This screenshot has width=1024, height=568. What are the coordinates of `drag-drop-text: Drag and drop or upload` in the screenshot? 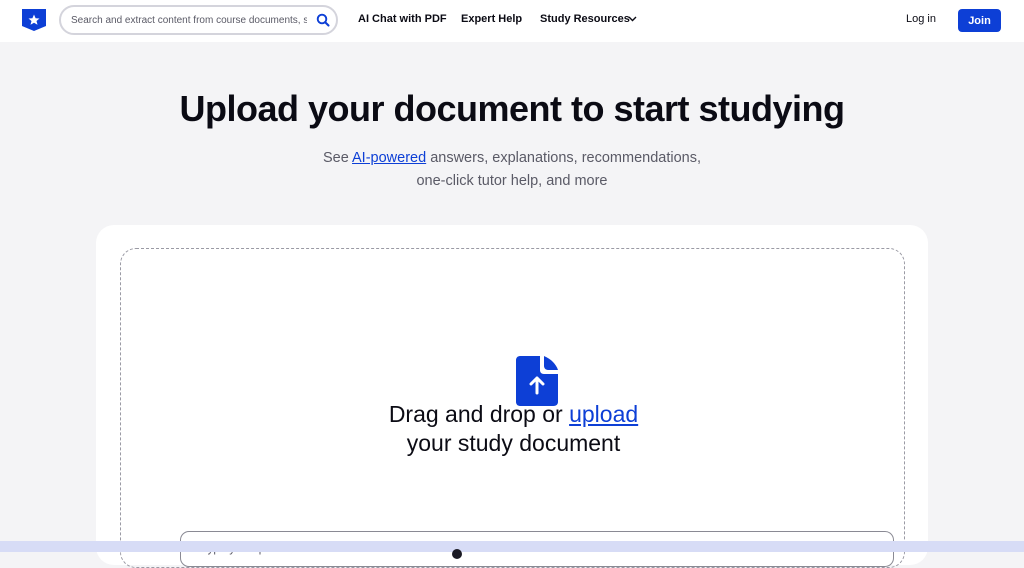 It's located at (513, 414).